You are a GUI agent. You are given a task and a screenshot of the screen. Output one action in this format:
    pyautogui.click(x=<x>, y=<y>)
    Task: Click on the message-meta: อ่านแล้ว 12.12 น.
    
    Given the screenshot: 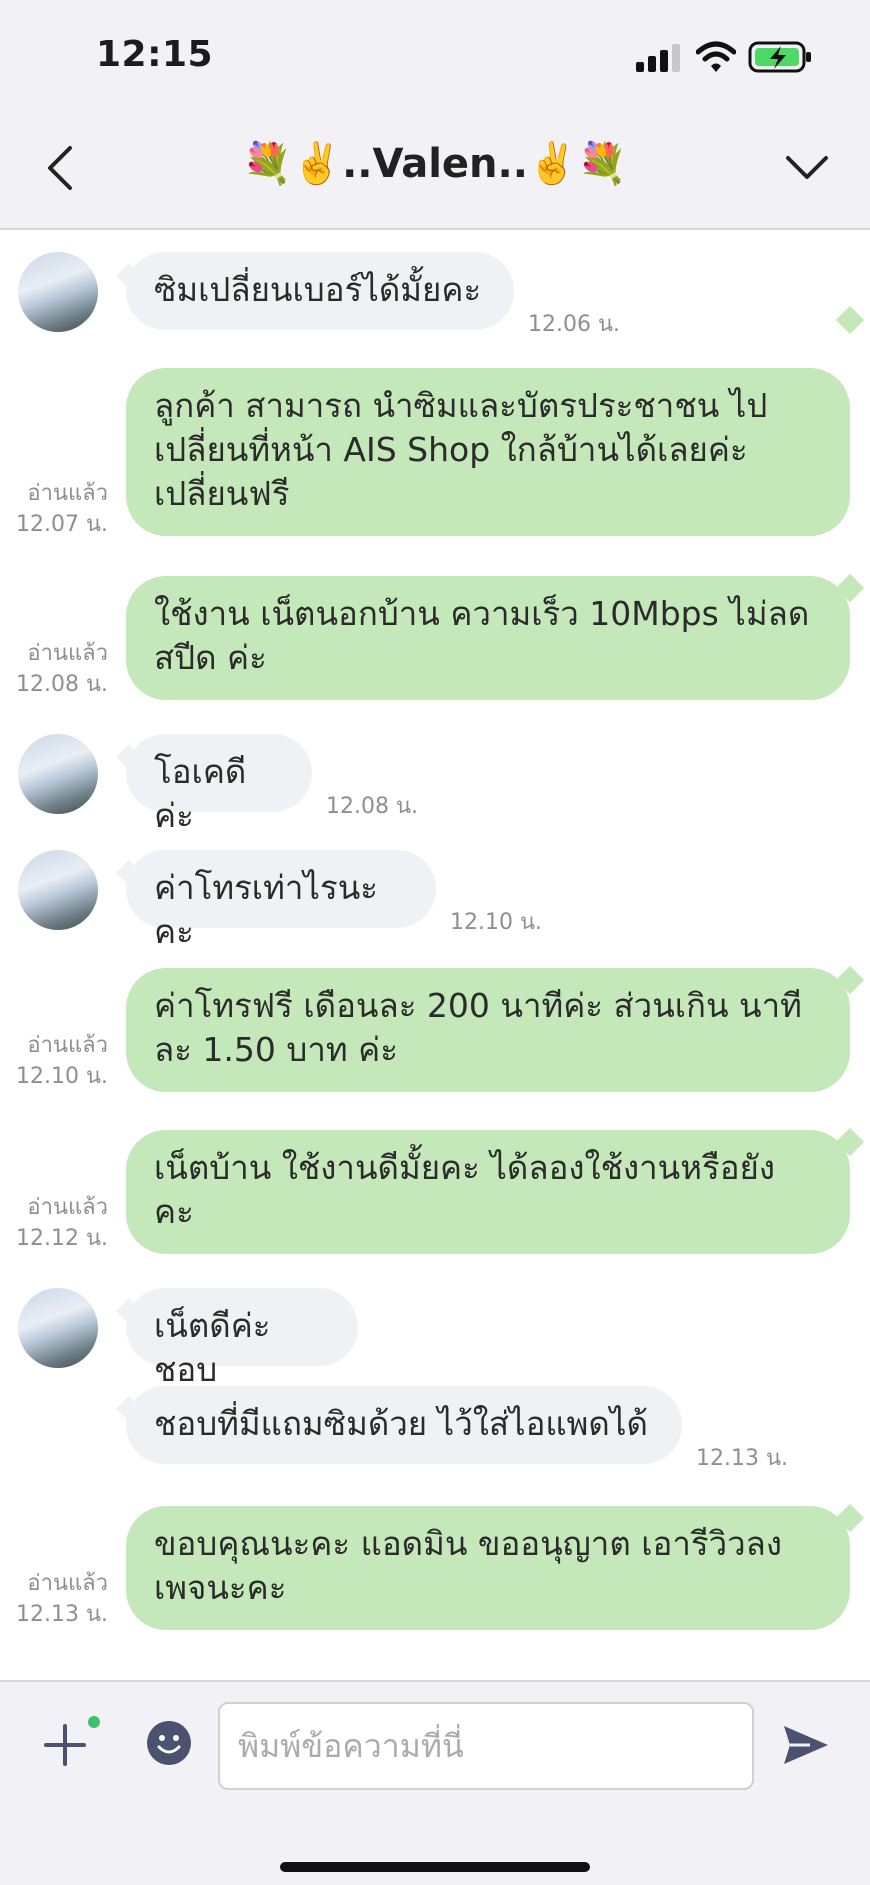 What is the action you would take?
    pyautogui.click(x=58, y=1223)
    